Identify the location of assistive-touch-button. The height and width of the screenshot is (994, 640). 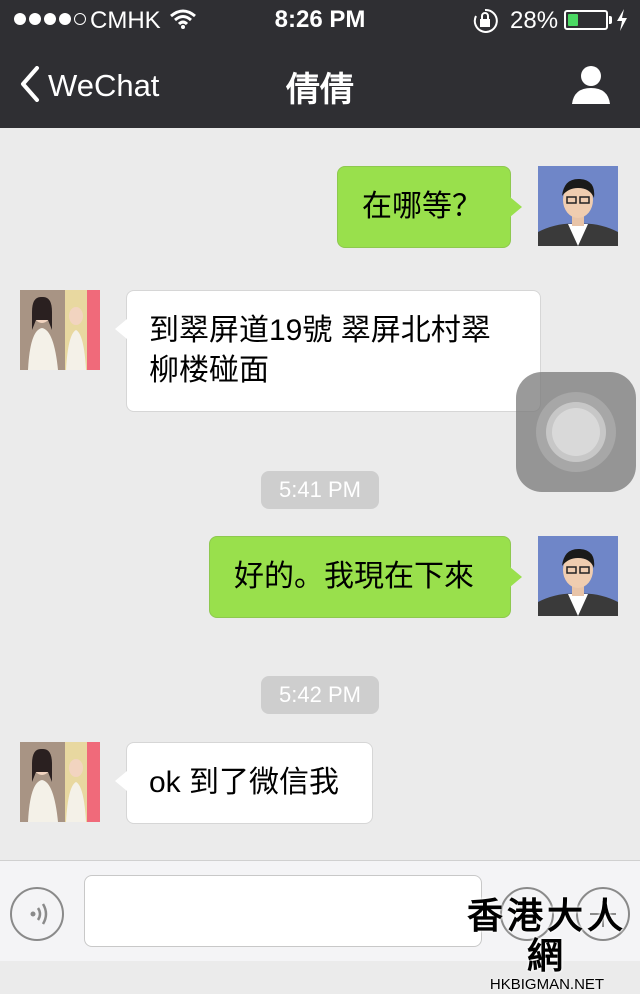
(576, 432).